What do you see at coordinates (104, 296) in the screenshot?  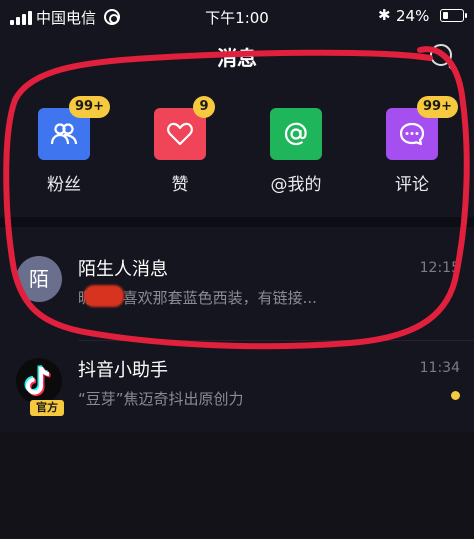 I see `privacy-blur` at bounding box center [104, 296].